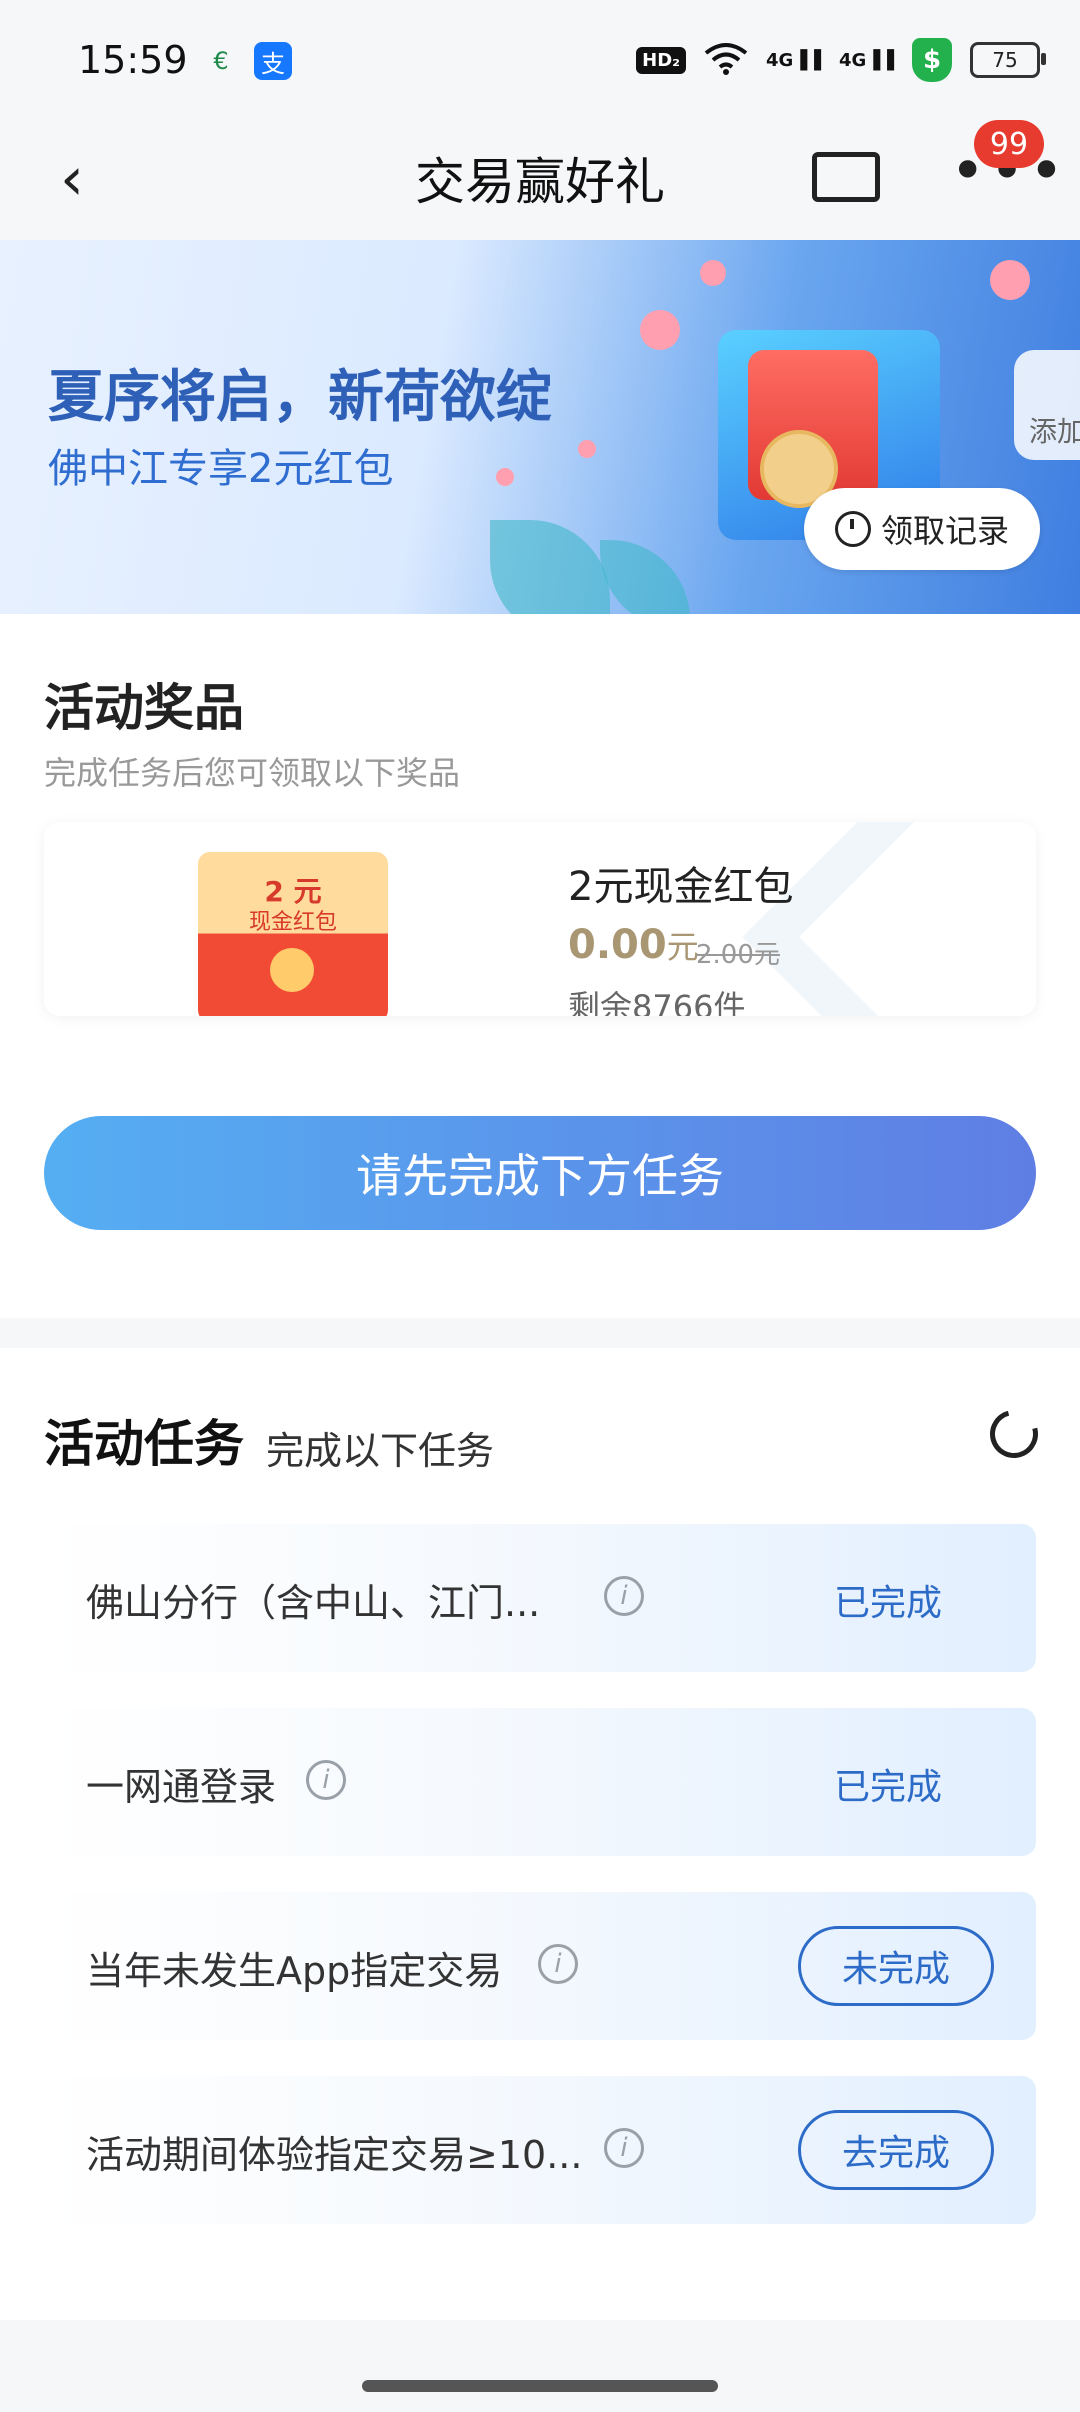  Describe the element at coordinates (681, 887) in the screenshot. I see `prize-name: 2元现金红包` at that location.